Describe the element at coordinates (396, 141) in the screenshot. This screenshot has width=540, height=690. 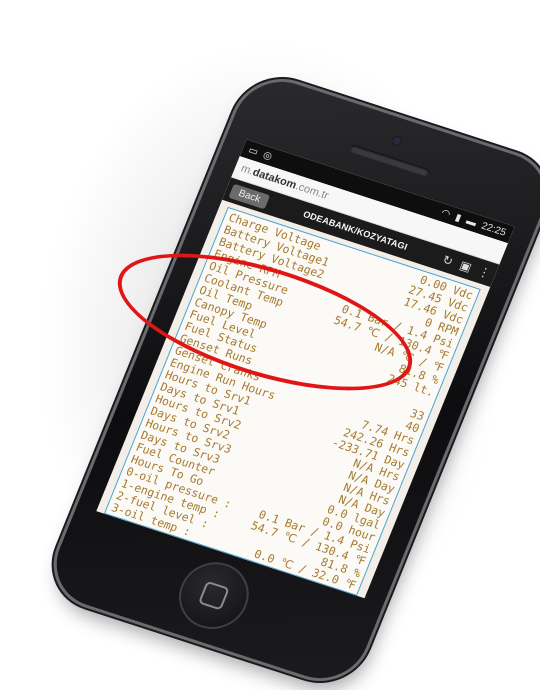
I see `front-camera-icon` at that location.